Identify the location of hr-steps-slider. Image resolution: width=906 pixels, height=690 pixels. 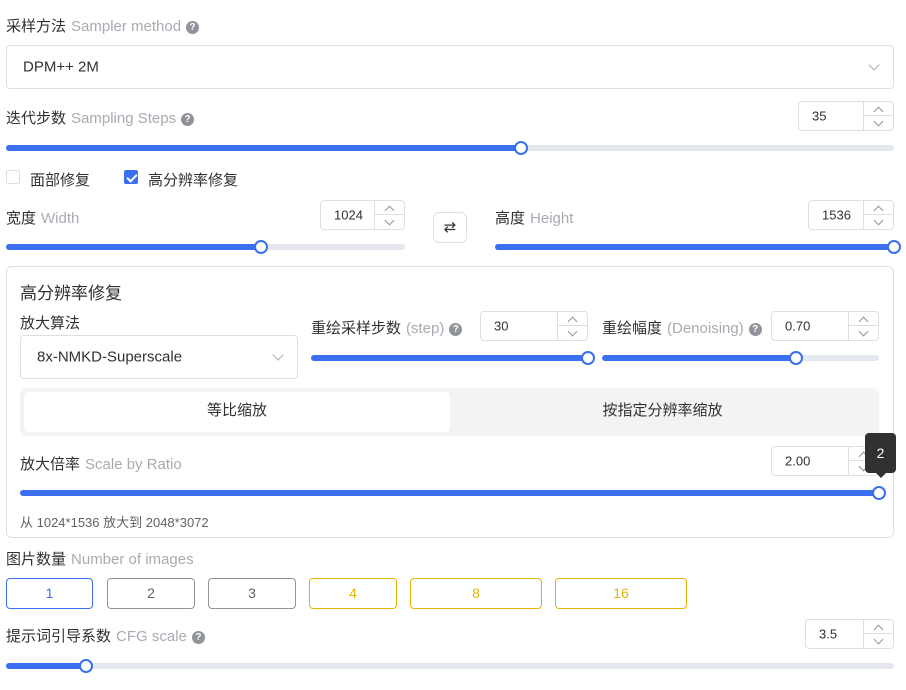
(453, 358).